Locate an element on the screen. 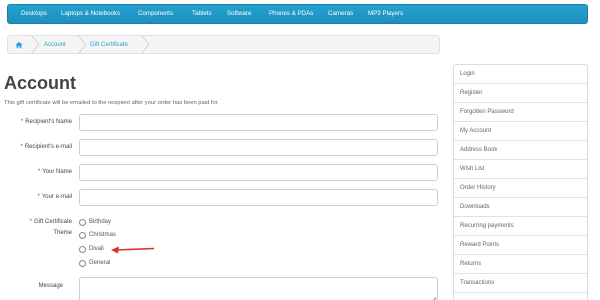 The width and height of the screenshot is (600, 300). sidebar-item-address-book: Address Book is located at coordinates (520, 150).